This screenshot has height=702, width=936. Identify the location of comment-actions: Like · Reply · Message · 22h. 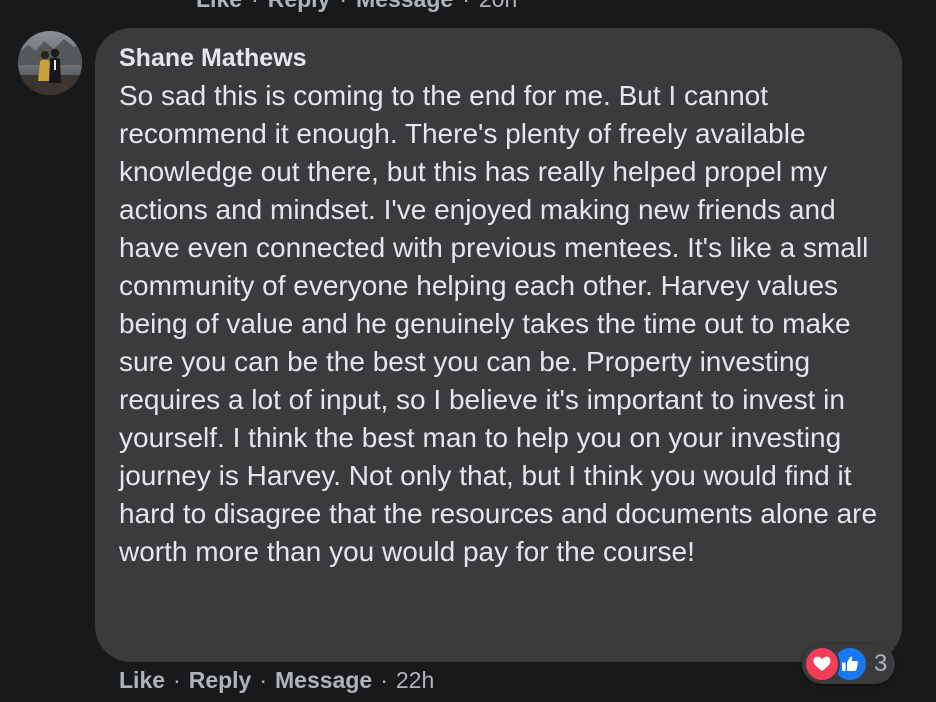
(276, 680).